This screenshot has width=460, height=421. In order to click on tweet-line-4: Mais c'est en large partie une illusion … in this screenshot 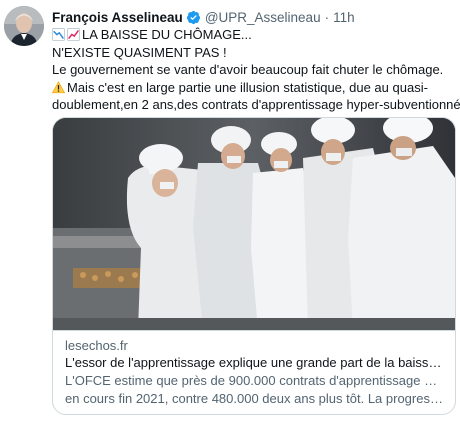, I will do `click(254, 88)`.